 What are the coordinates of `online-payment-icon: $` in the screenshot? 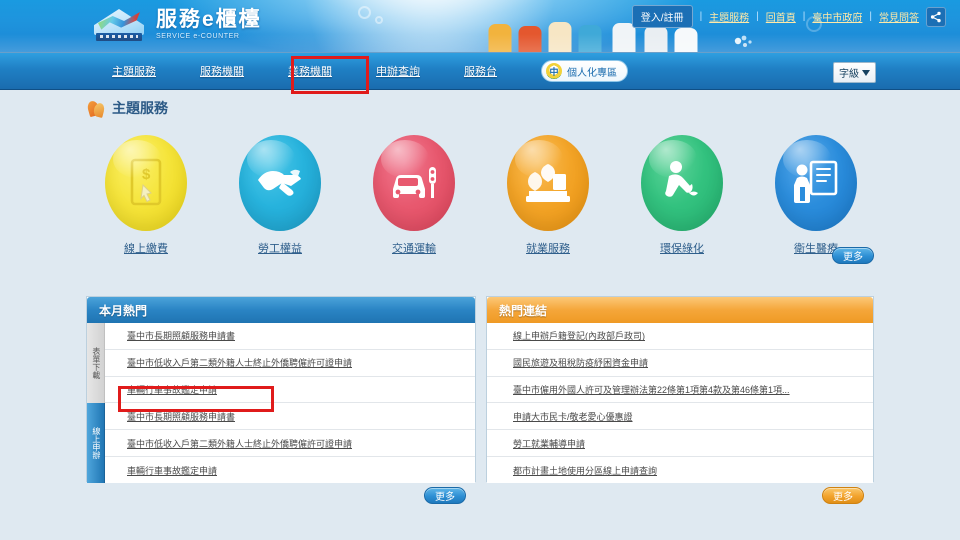 It's located at (146, 183).